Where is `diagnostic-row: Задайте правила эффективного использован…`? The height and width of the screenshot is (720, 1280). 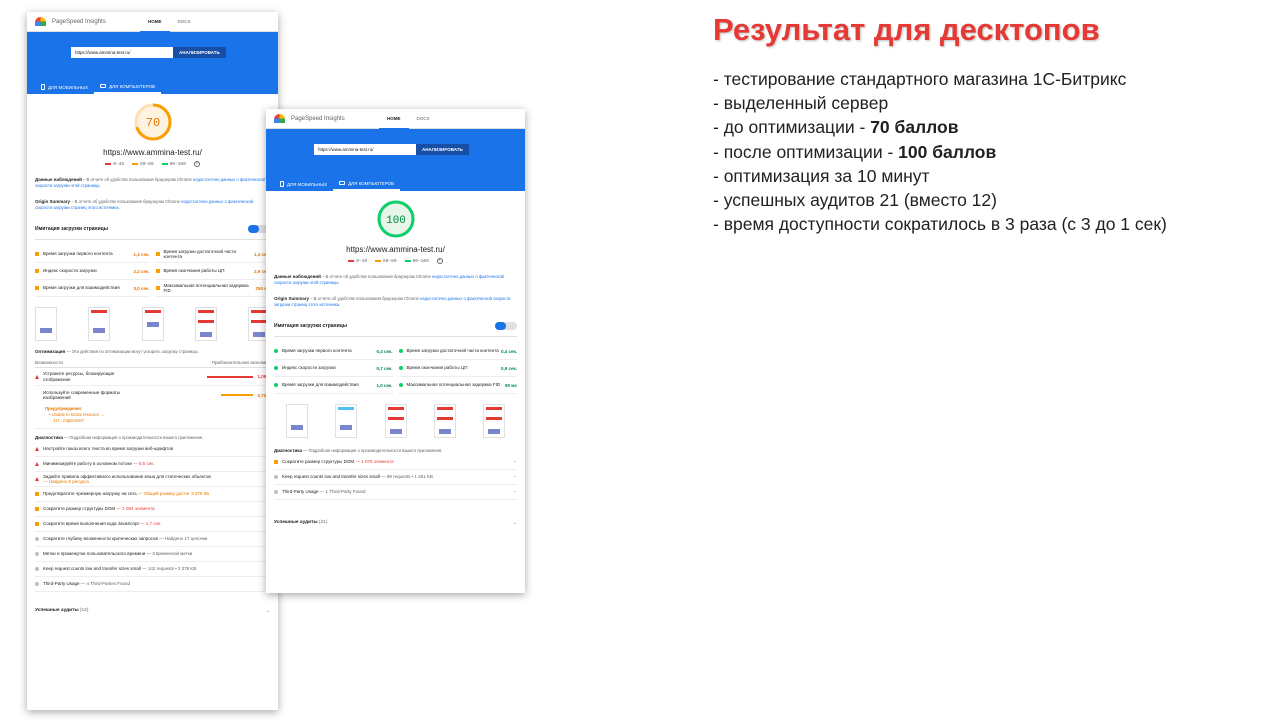 diagnostic-row: Задайте правила эффективного использован… is located at coordinates (152, 479).